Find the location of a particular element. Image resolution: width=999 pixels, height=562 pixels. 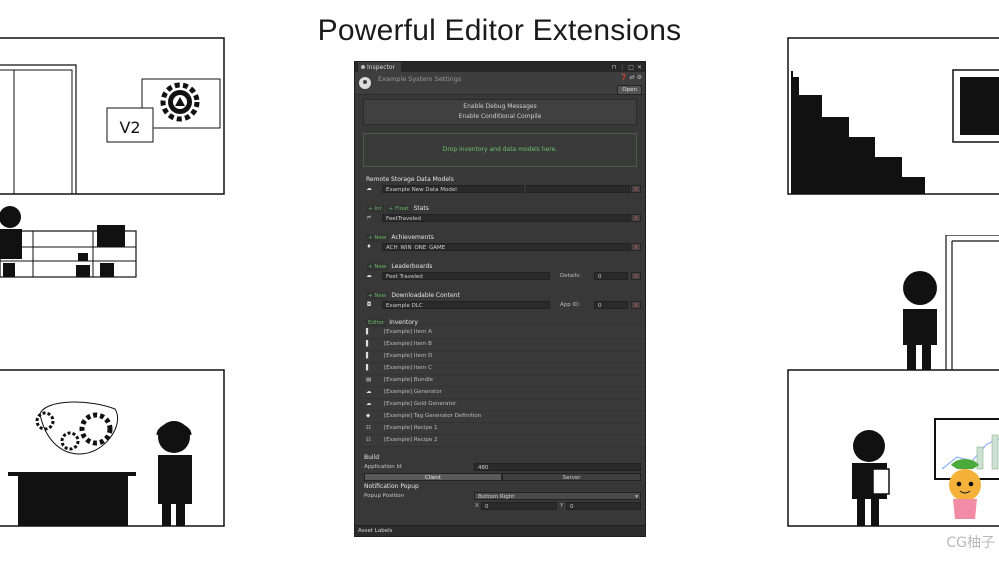

illustration-room-gear: V2 is located at coordinates (112, 116).